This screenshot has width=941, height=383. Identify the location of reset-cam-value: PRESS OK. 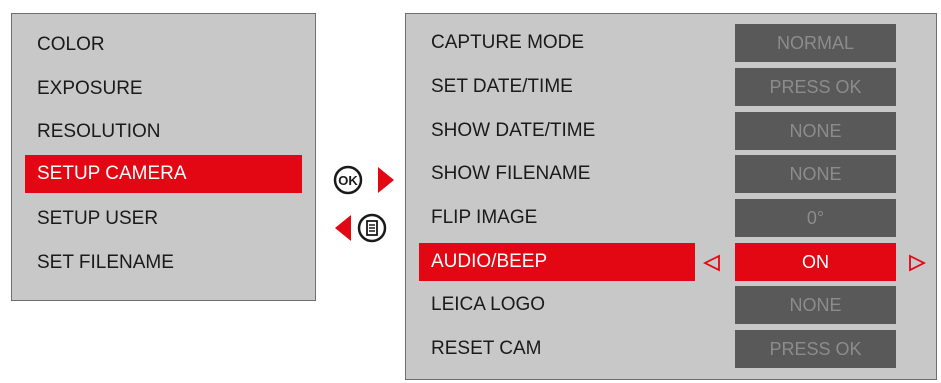
(815, 349).